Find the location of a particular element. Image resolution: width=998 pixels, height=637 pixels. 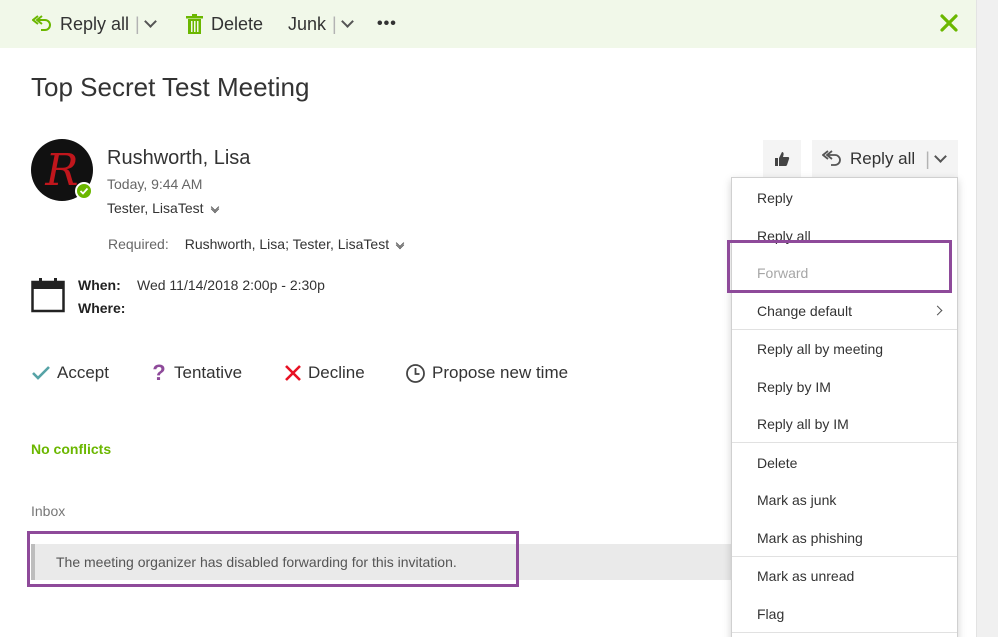

command-toolbar: Reply all | Delete Junk | ••• is located at coordinates (488, 24).